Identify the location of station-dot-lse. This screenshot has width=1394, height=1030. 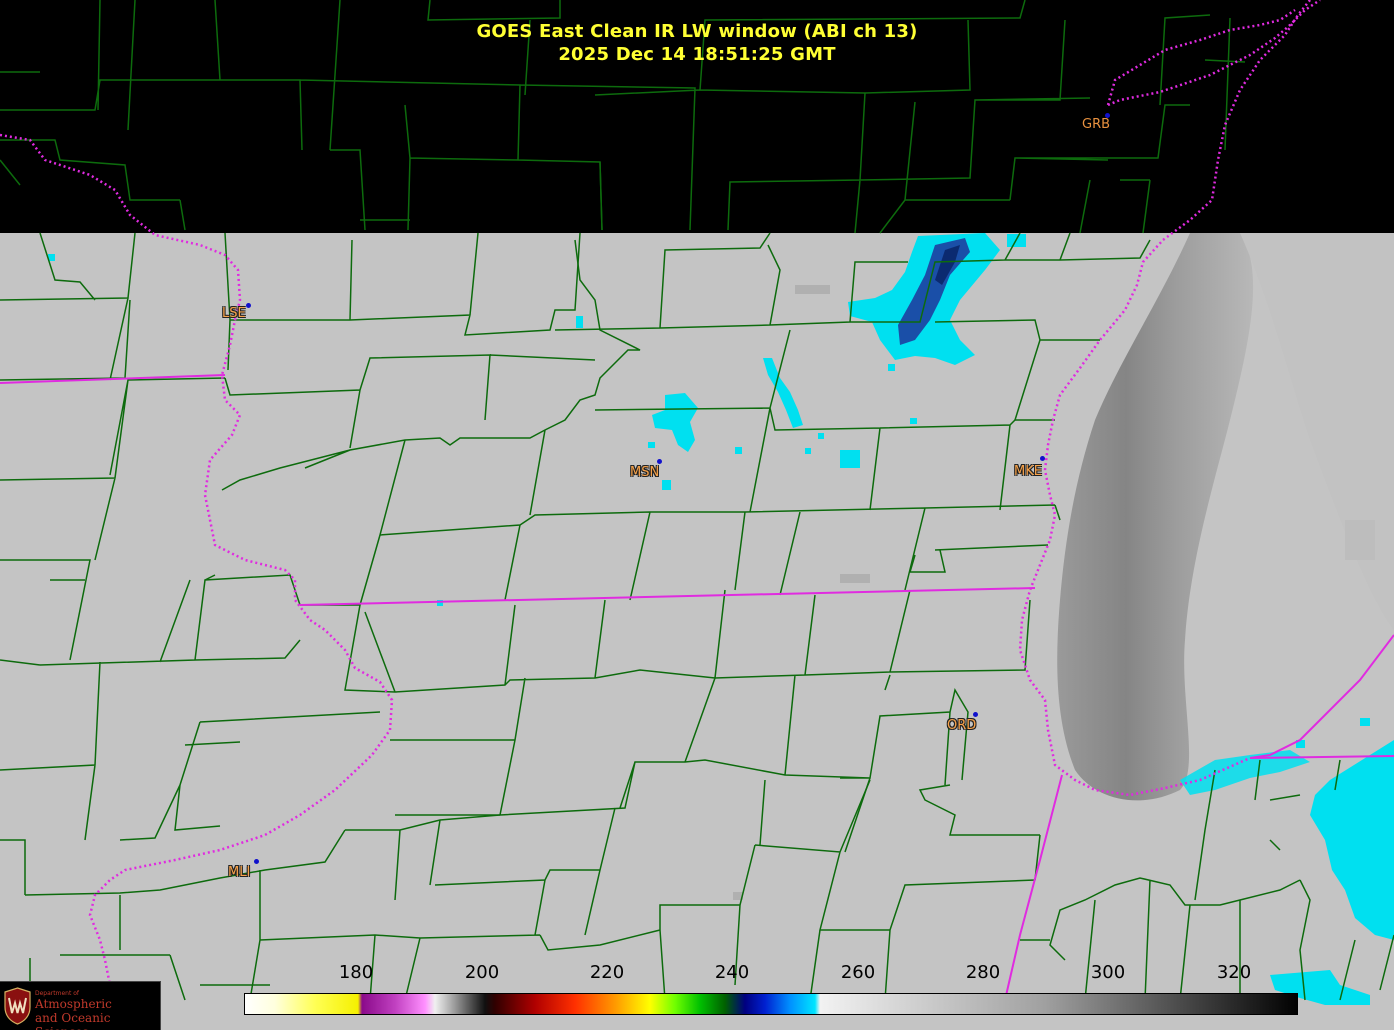
(248, 305).